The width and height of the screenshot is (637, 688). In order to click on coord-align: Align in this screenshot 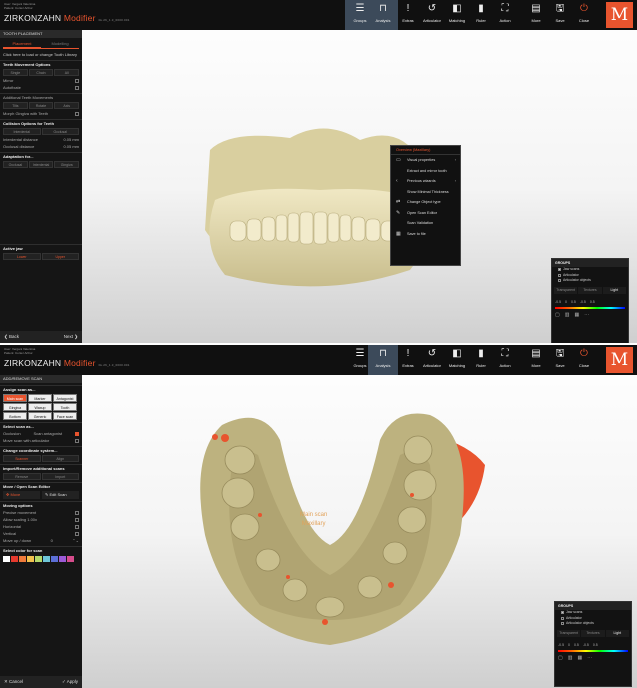, I will do `click(60, 458)`.